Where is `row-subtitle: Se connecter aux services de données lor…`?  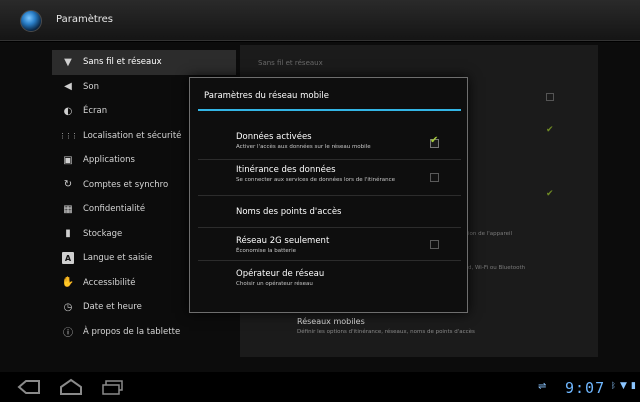 row-subtitle: Se connecter aux services de données lor… is located at coordinates (315, 180).